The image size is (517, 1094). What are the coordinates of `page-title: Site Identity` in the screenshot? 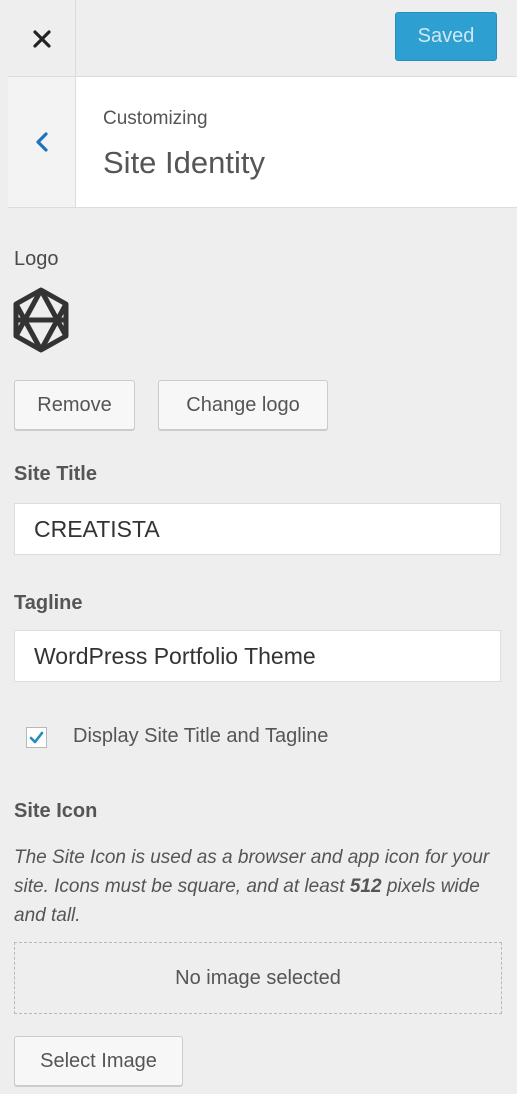 It's located at (184, 162).